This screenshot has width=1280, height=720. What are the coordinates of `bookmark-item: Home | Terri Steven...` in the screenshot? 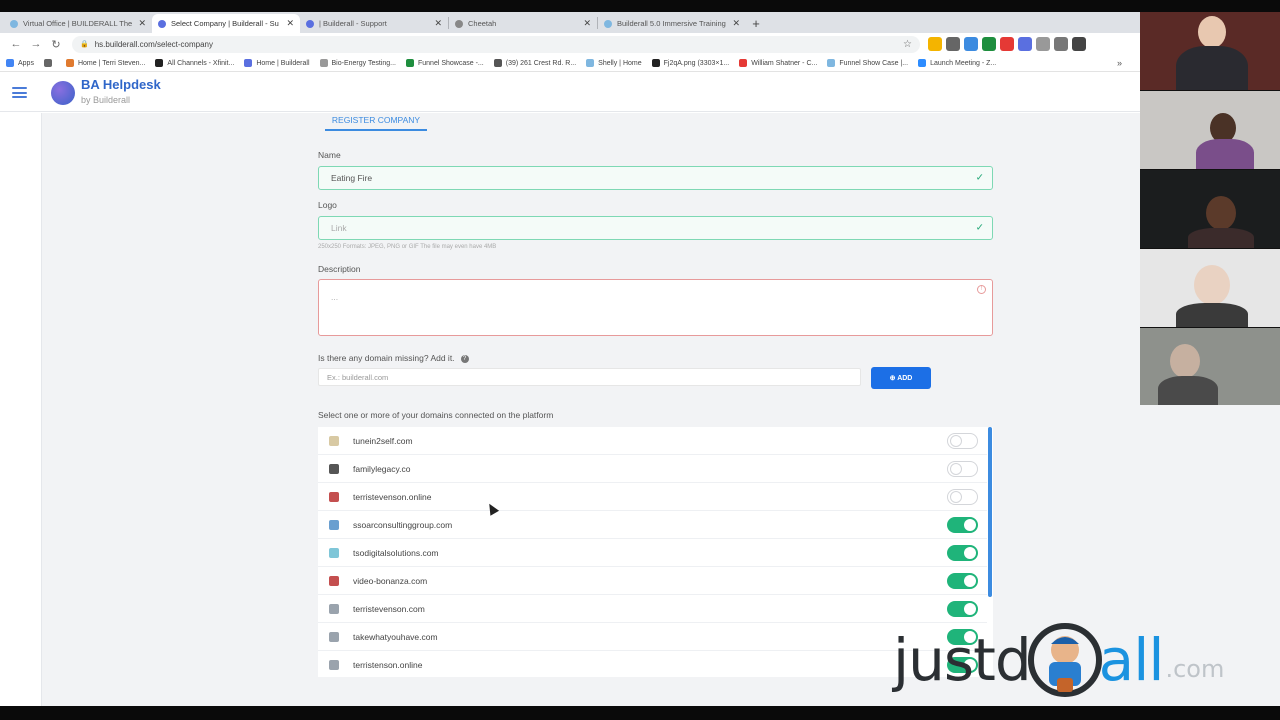 It's located at (105, 63).